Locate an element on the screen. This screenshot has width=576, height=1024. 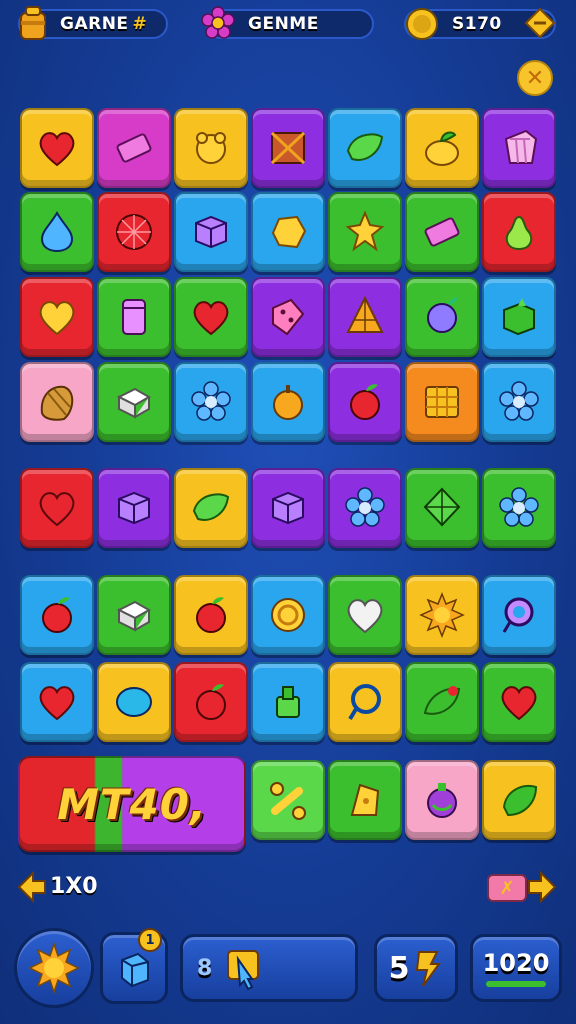
swap-icon: ✗ is located at coordinates (507, 888).